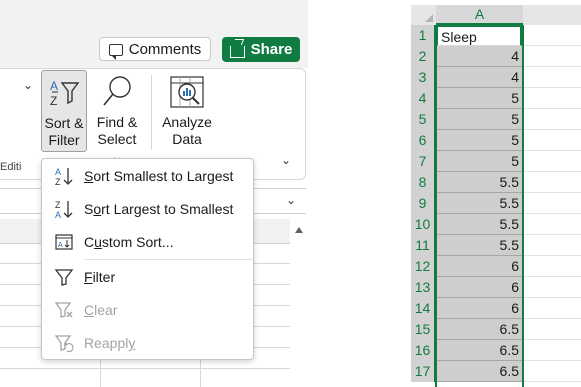 This screenshot has width=581, height=387. I want to click on column-header-a: A, so click(479, 15).